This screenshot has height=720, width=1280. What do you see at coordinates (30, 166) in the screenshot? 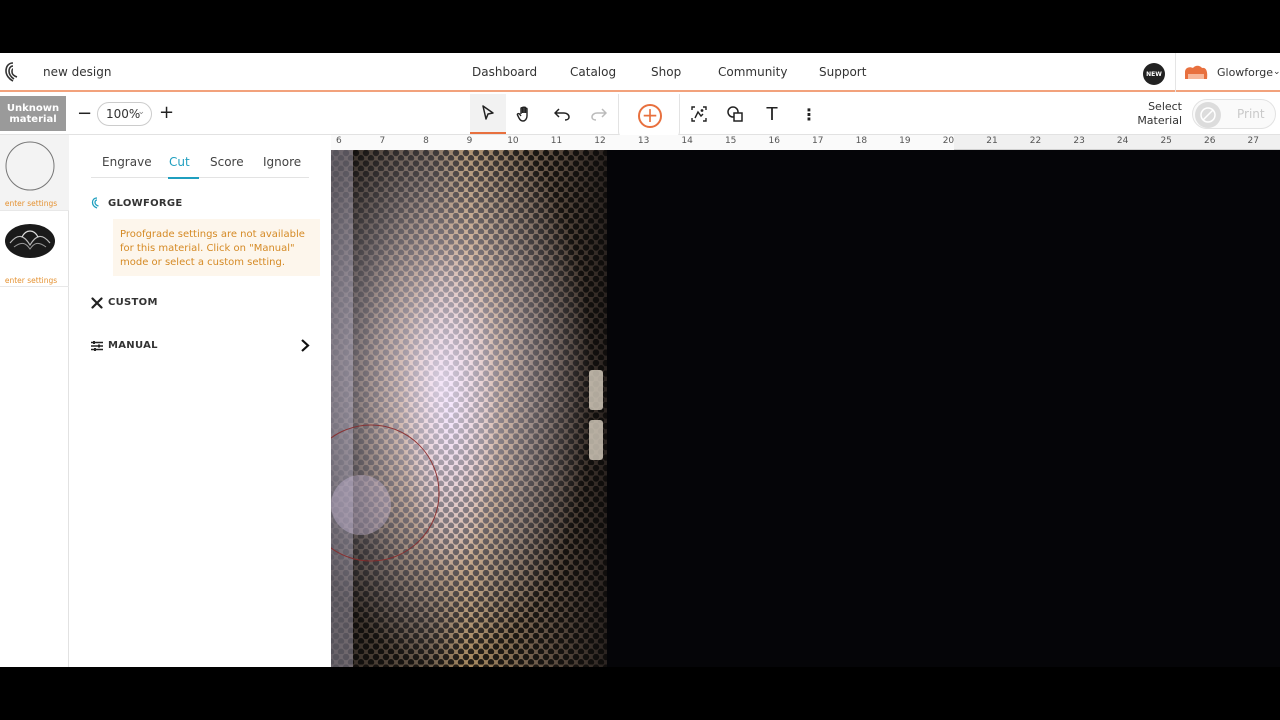
I see `circle-artwork-icon` at bounding box center [30, 166].